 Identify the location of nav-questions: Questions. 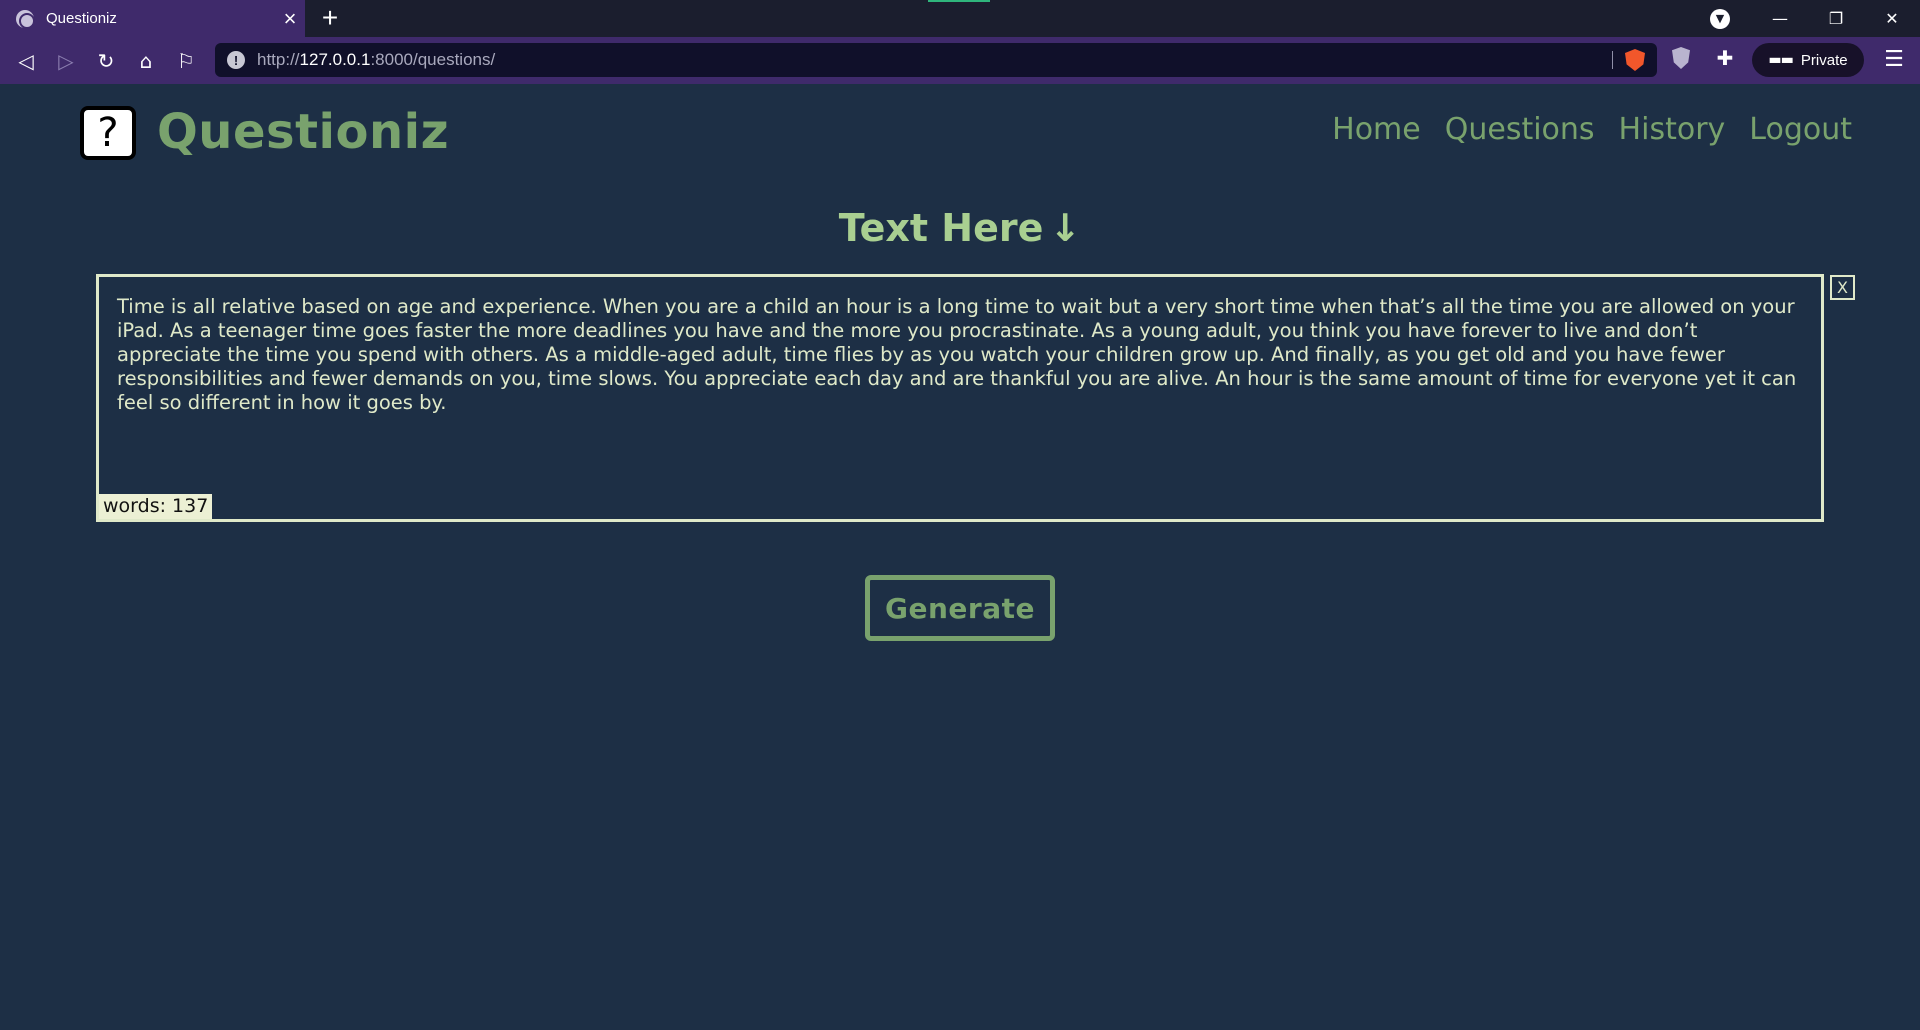
(1520, 129).